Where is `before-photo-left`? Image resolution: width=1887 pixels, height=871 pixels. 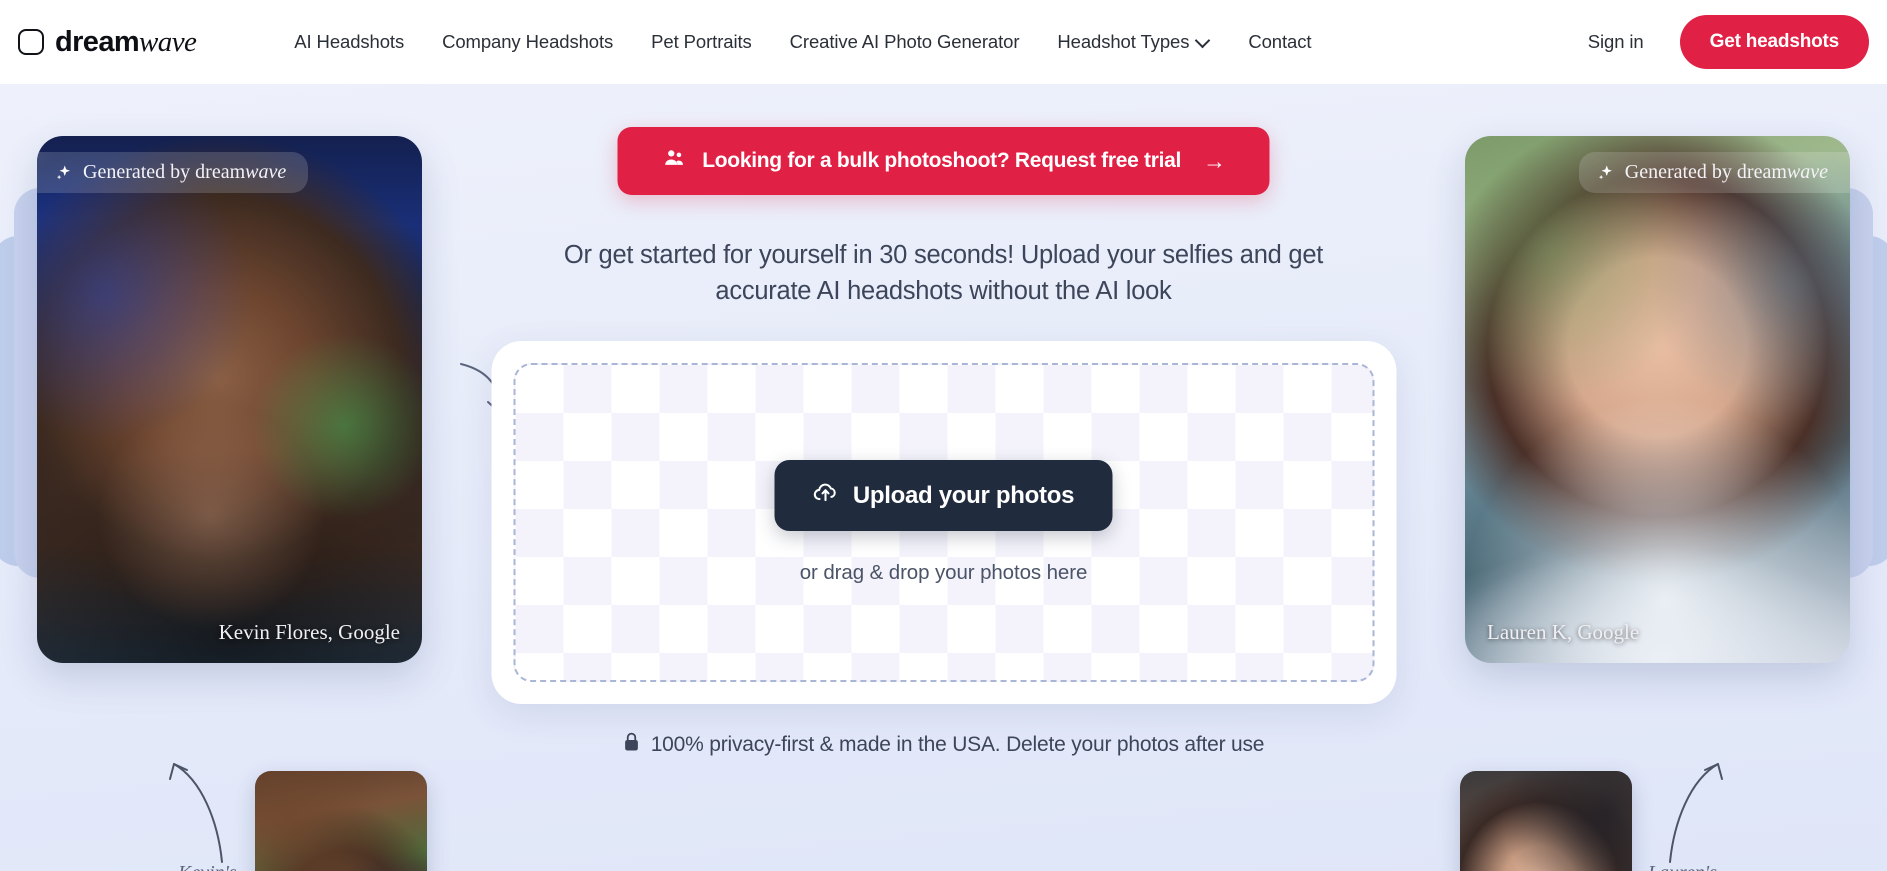 before-photo-left is located at coordinates (341, 821).